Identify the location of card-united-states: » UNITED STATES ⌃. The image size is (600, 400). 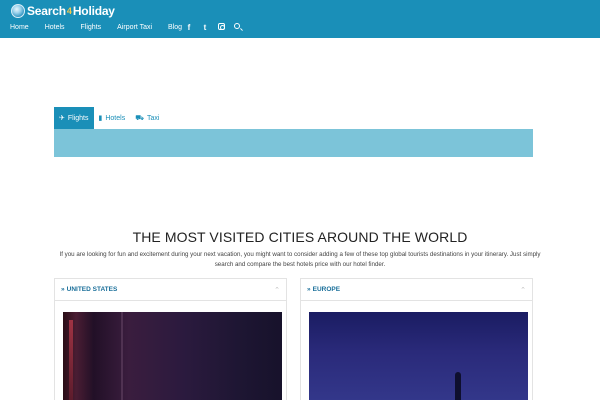
(170, 339).